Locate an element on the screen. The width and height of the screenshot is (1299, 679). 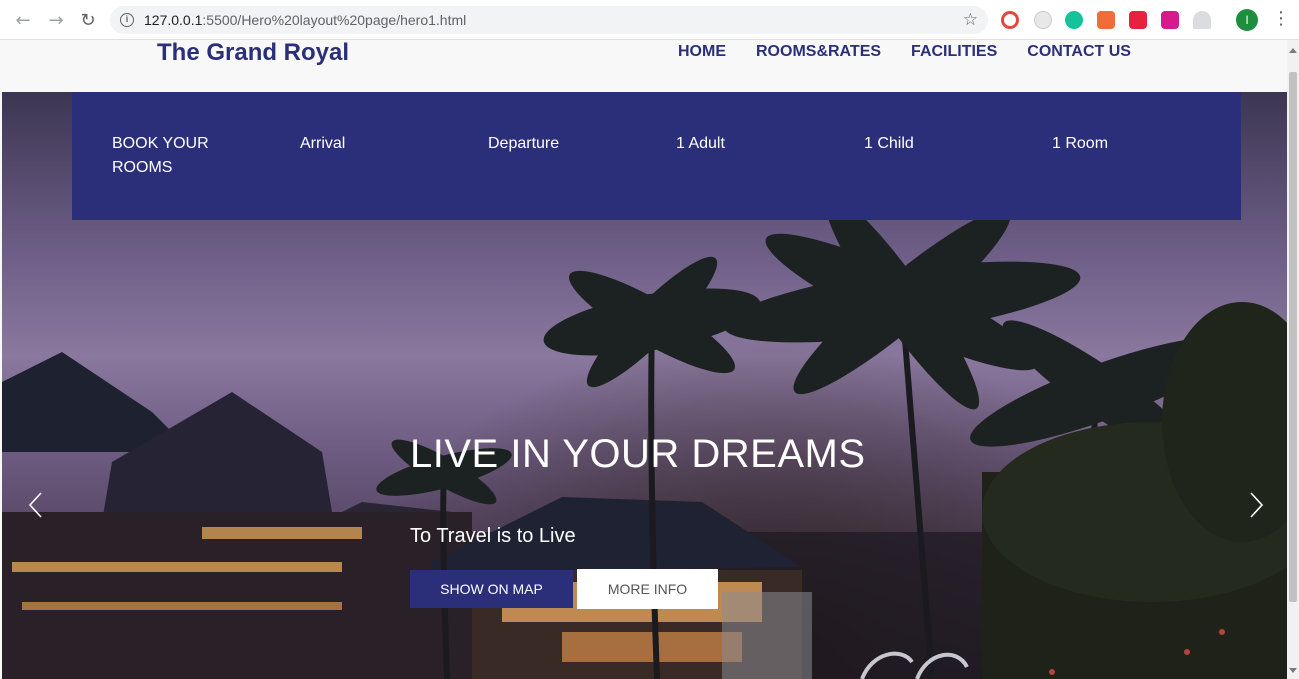
scroll-up-arrow-icon is located at coordinates (1293, 50).